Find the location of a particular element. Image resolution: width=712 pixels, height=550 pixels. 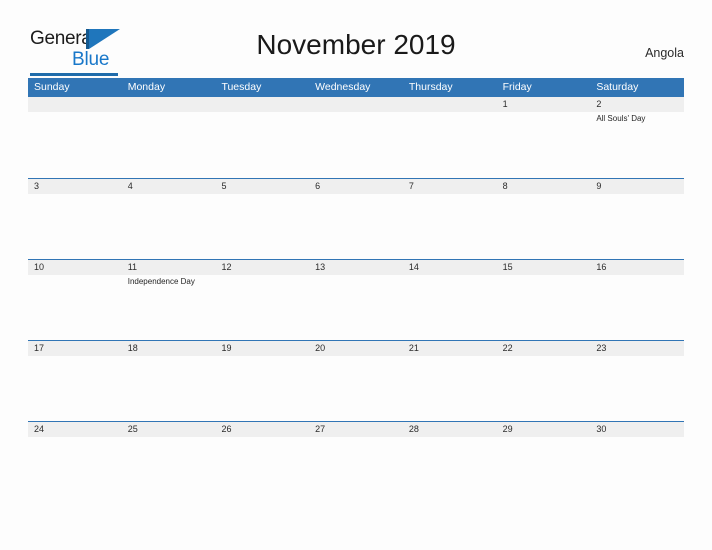

calendar-day-cell: 7 is located at coordinates (450, 219).